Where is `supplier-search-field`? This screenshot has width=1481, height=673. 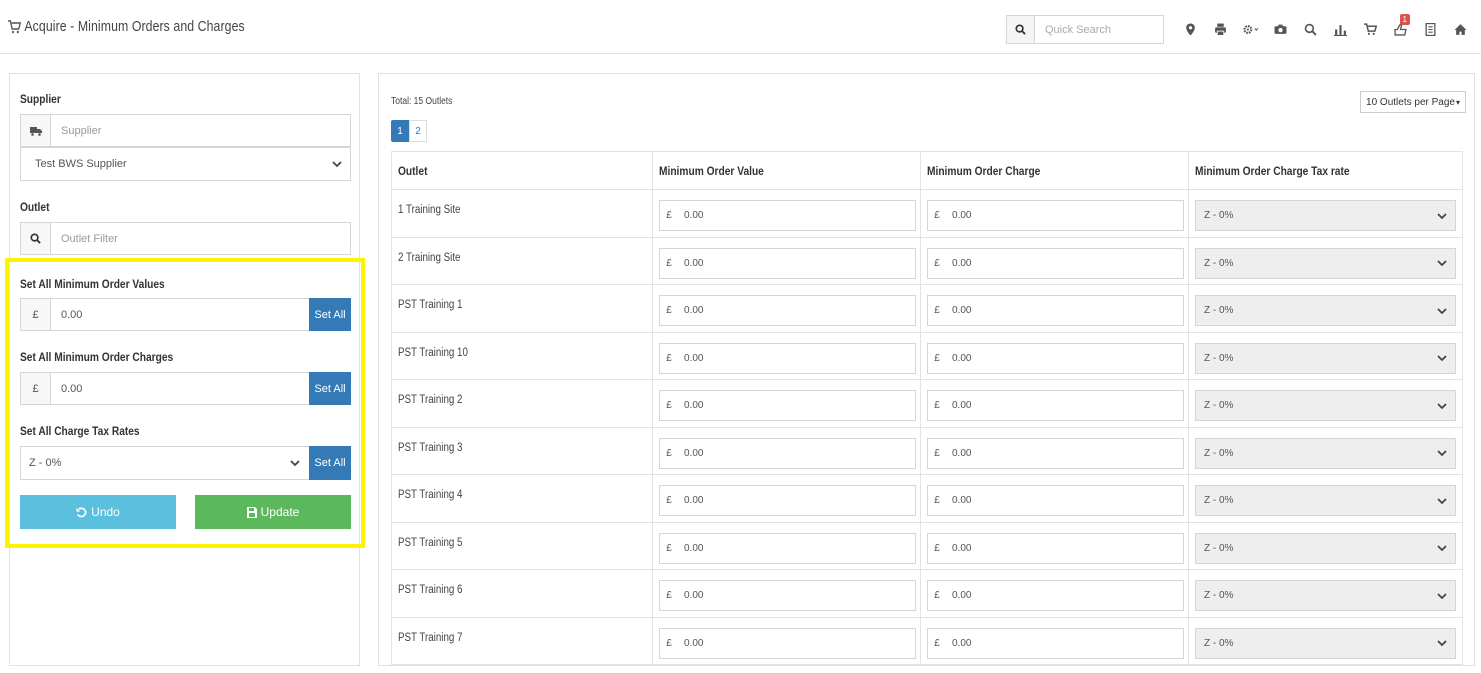
supplier-search-field is located at coordinates (185, 130).